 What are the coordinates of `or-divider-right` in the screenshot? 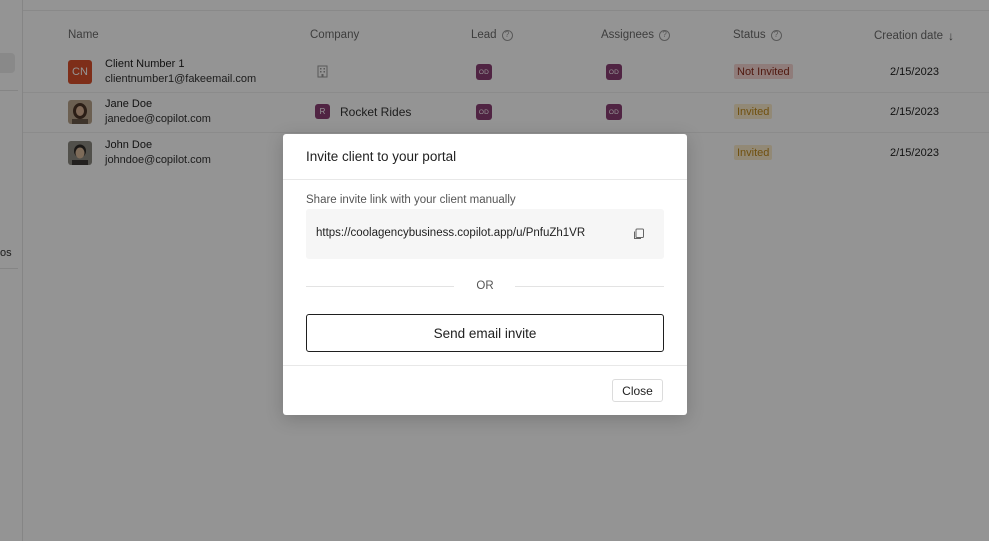 It's located at (589, 286).